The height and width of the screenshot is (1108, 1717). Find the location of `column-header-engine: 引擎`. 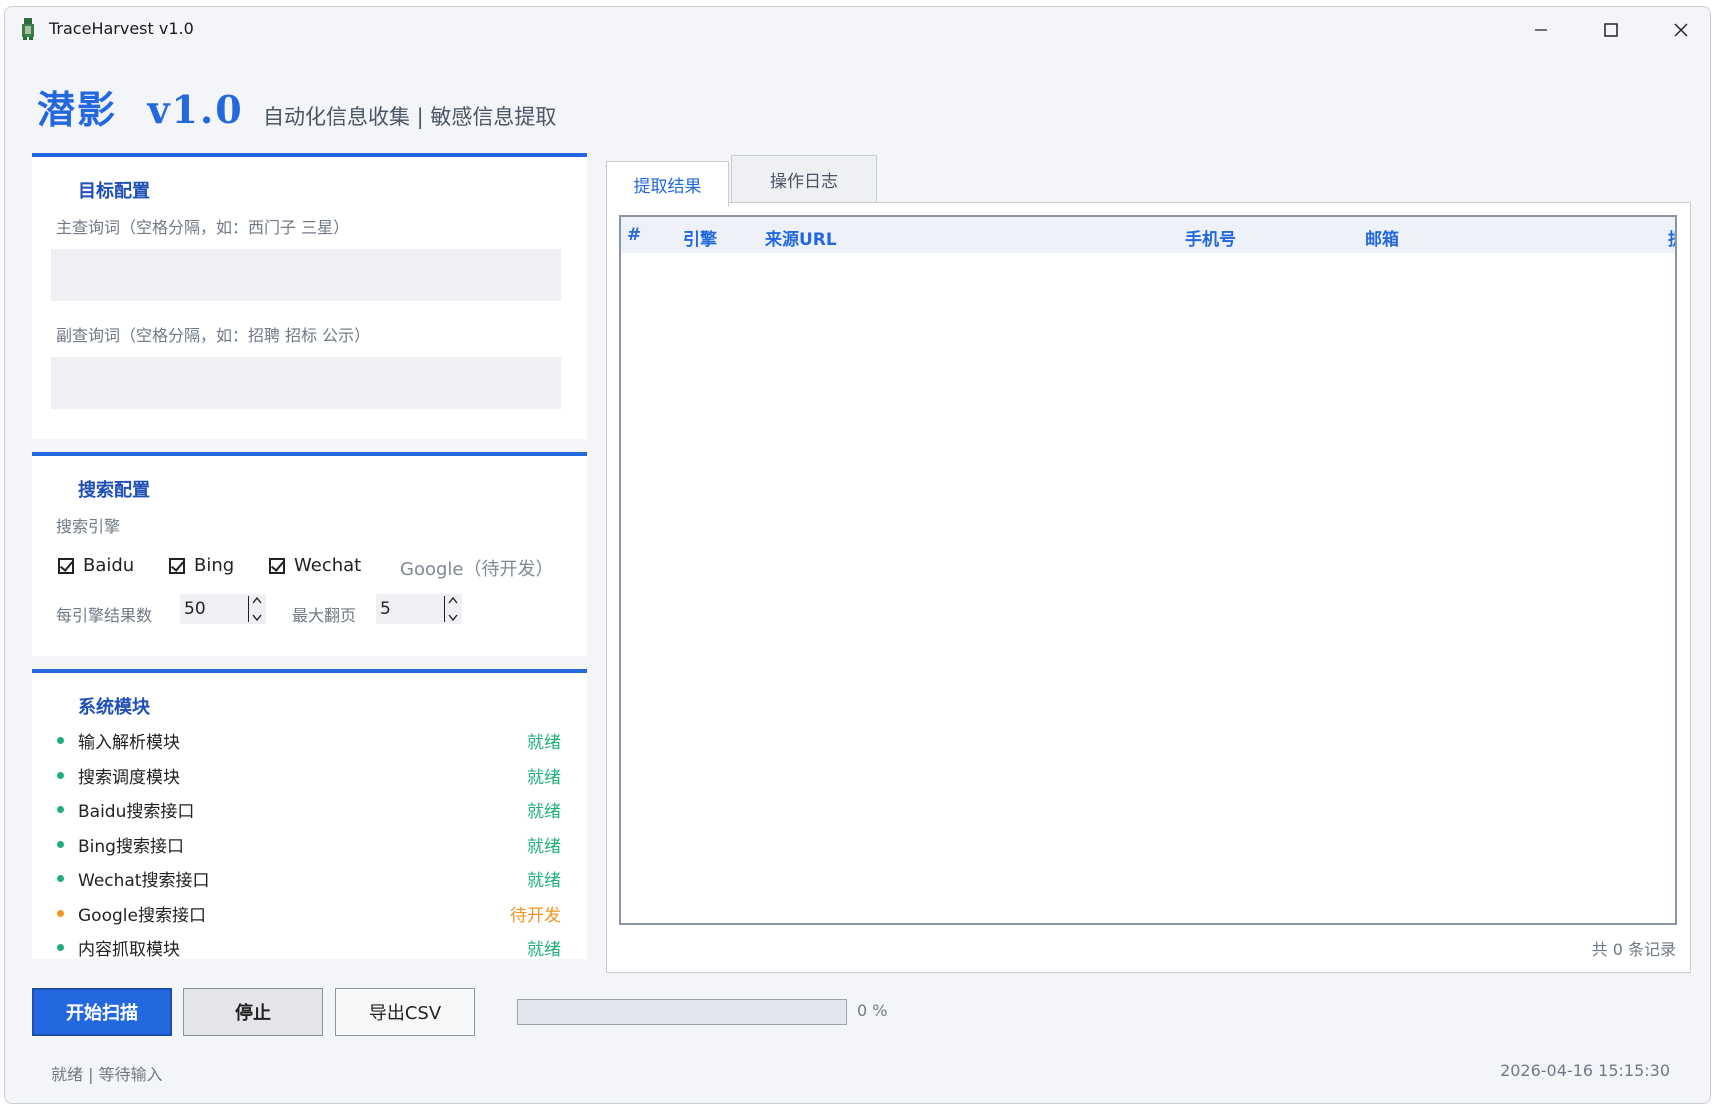

column-header-engine: 引擎 is located at coordinates (700, 237).